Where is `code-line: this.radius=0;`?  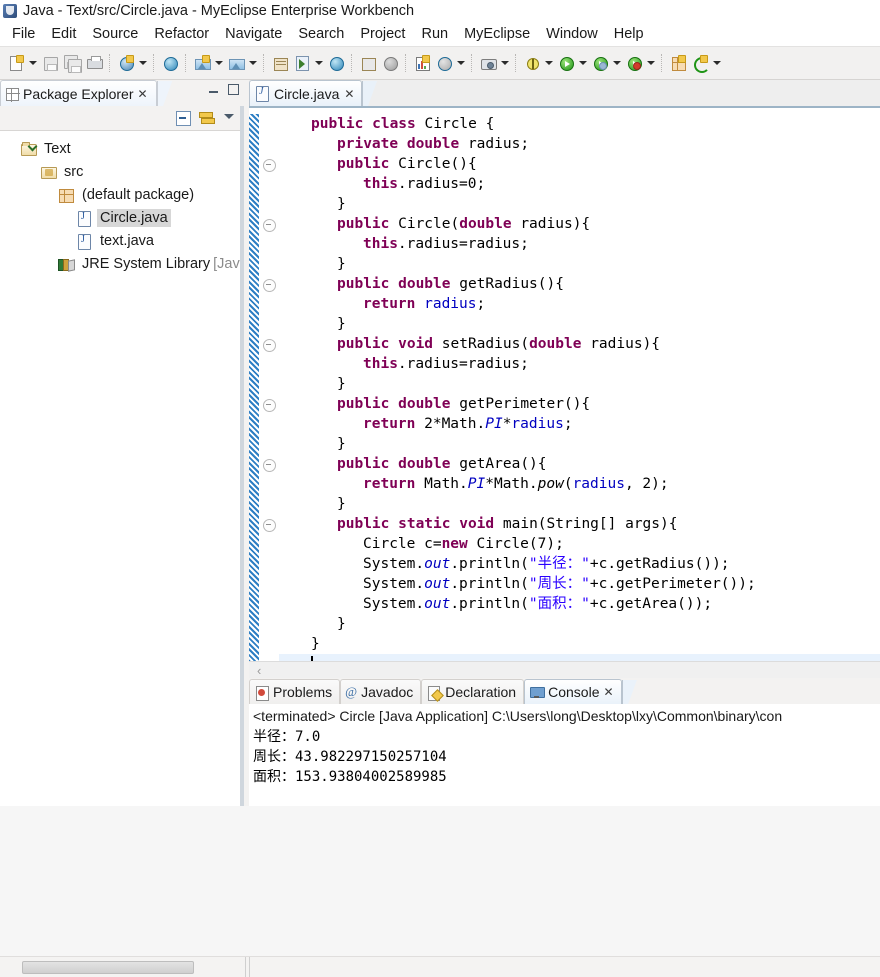 code-line: this.radius=0; is located at coordinates (579, 184).